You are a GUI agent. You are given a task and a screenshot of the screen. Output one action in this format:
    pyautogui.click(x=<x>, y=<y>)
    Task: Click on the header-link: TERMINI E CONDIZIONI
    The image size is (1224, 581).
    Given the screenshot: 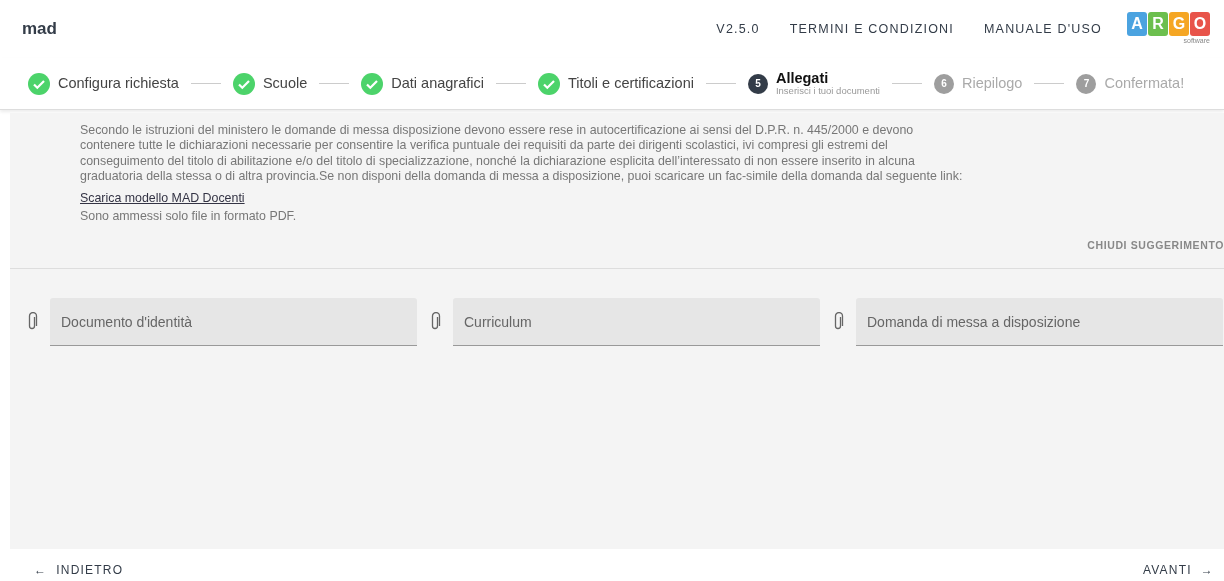 What is the action you would take?
    pyautogui.click(x=871, y=29)
    